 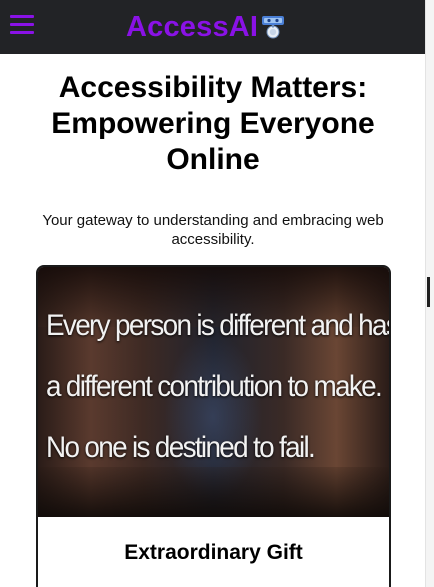 I want to click on card-title: Extraordinary Gift, so click(x=213, y=552).